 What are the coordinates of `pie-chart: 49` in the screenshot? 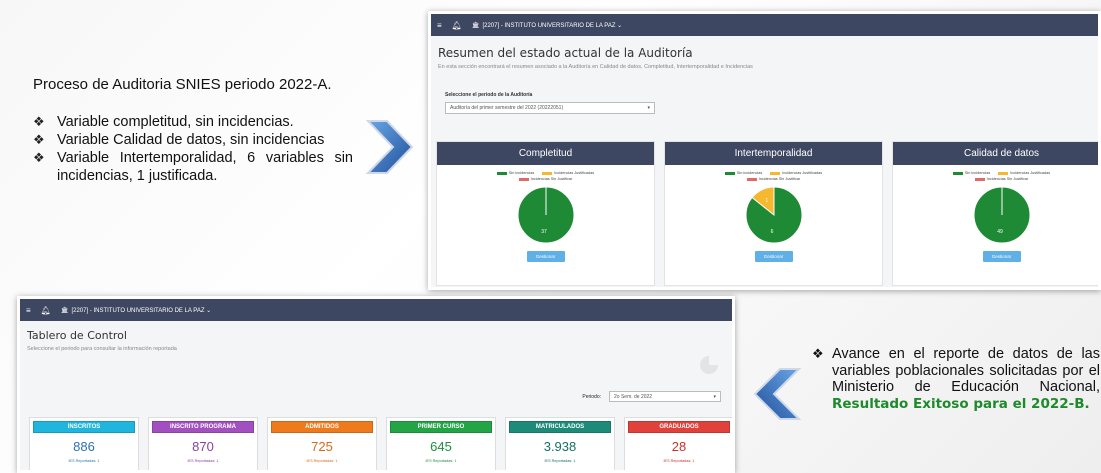 It's located at (1001, 215).